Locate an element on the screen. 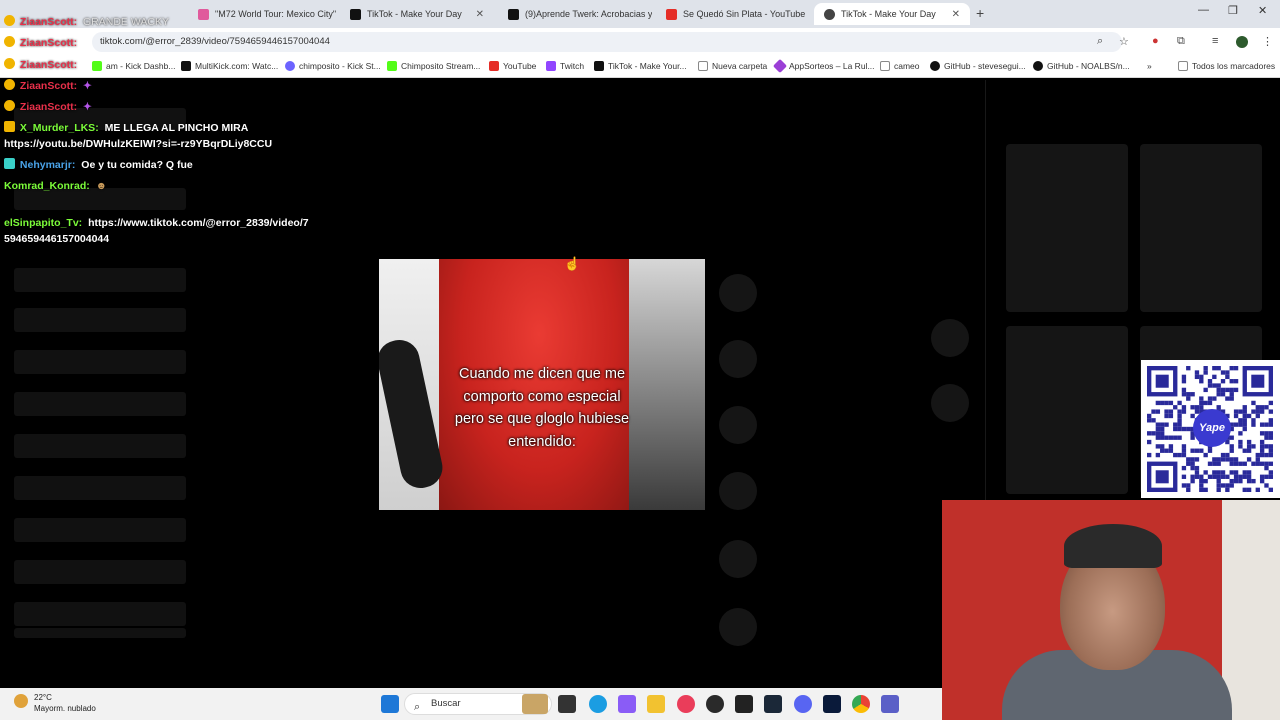  discord-icon is located at coordinates (803, 704).